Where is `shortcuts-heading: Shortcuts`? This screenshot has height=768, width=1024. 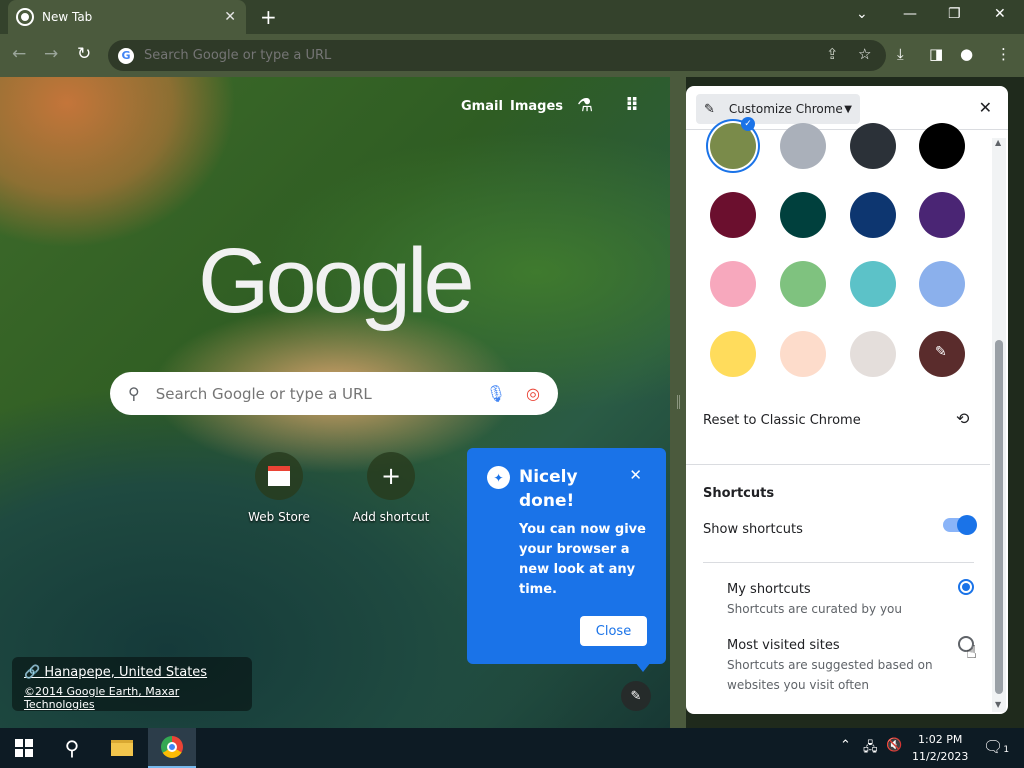
shortcuts-heading: Shortcuts is located at coordinates (739, 493).